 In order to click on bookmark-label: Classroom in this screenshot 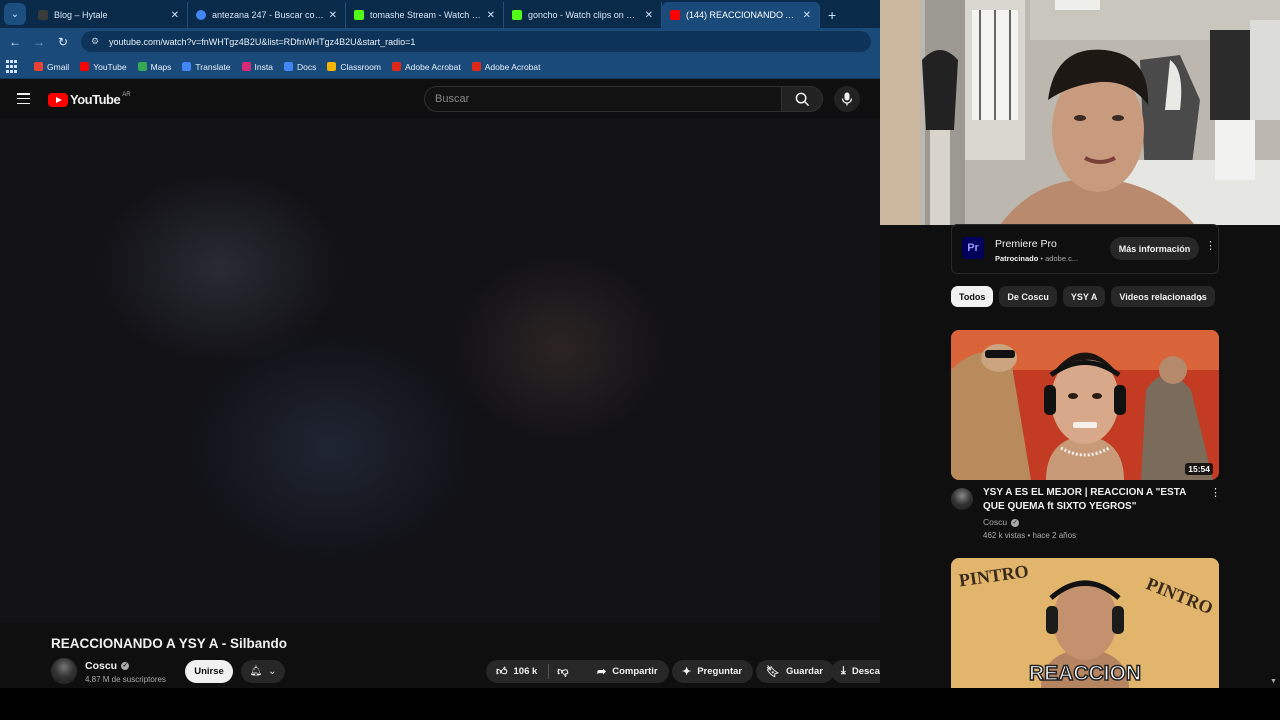, I will do `click(360, 66)`.